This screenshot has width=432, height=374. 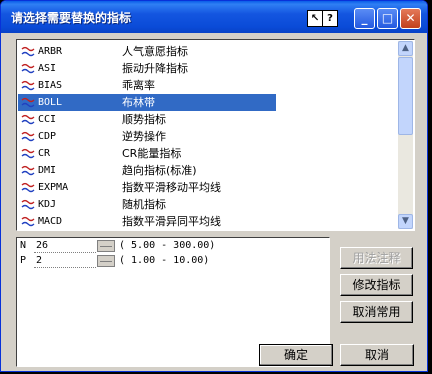 What do you see at coordinates (23, 260) in the screenshot?
I see `param-name: P` at bounding box center [23, 260].